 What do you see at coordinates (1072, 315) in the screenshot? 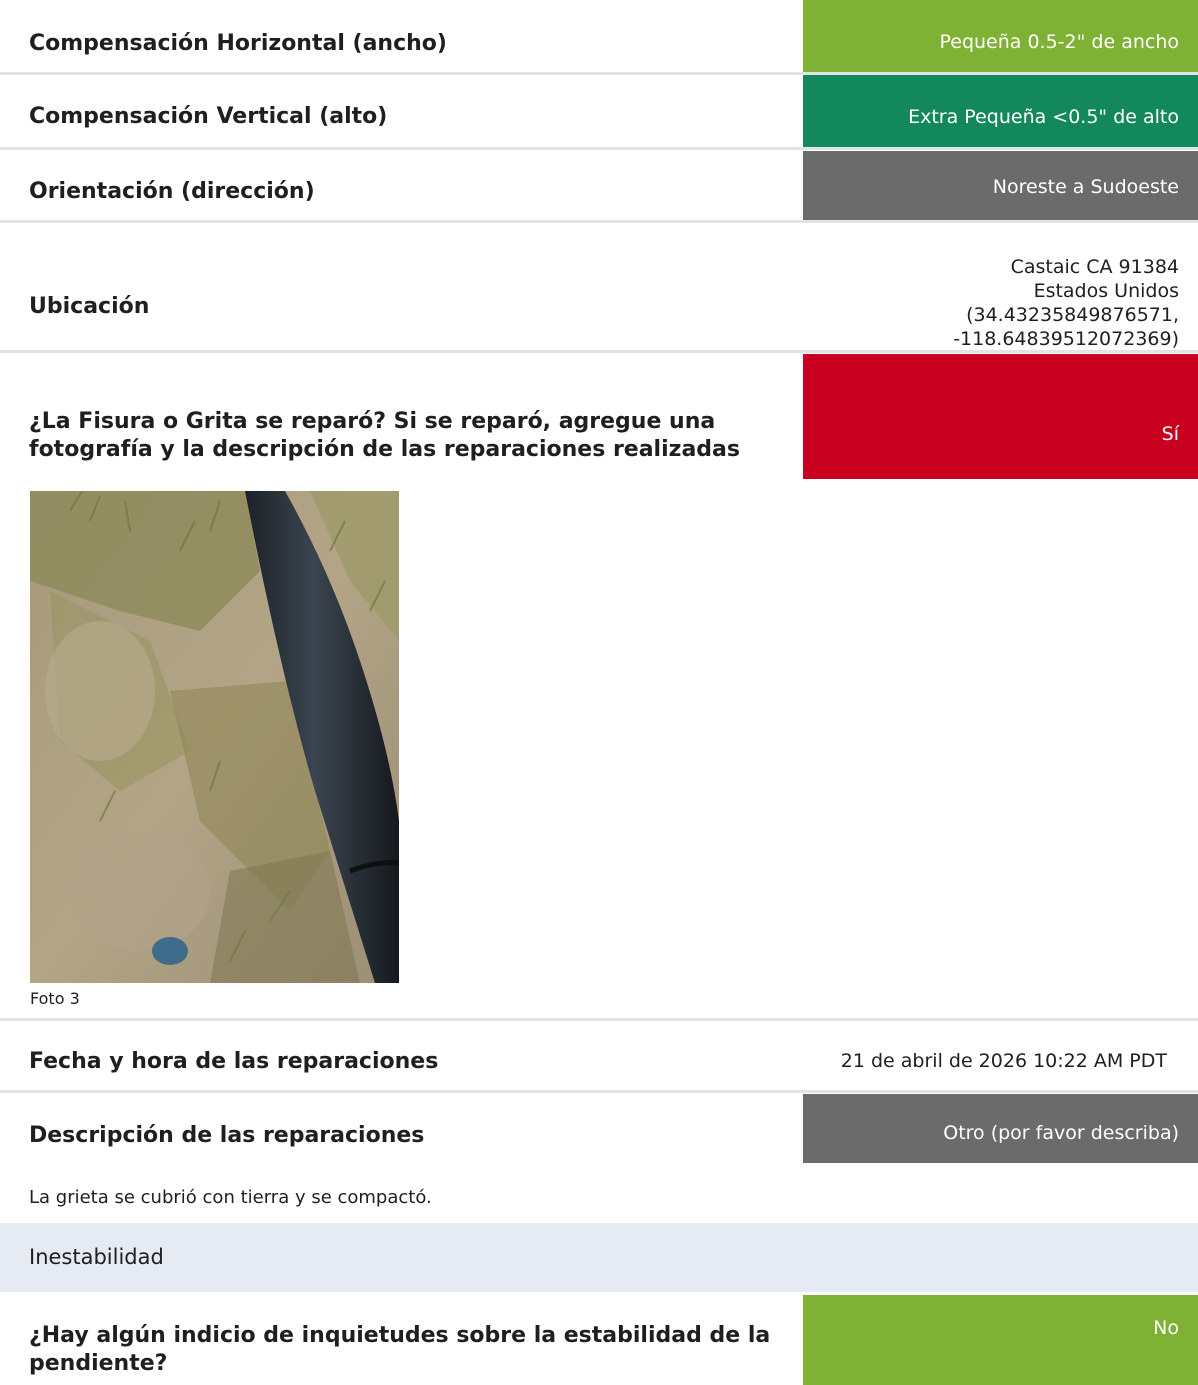
I see `location-line-3: (34.43235849876571,` at bounding box center [1072, 315].